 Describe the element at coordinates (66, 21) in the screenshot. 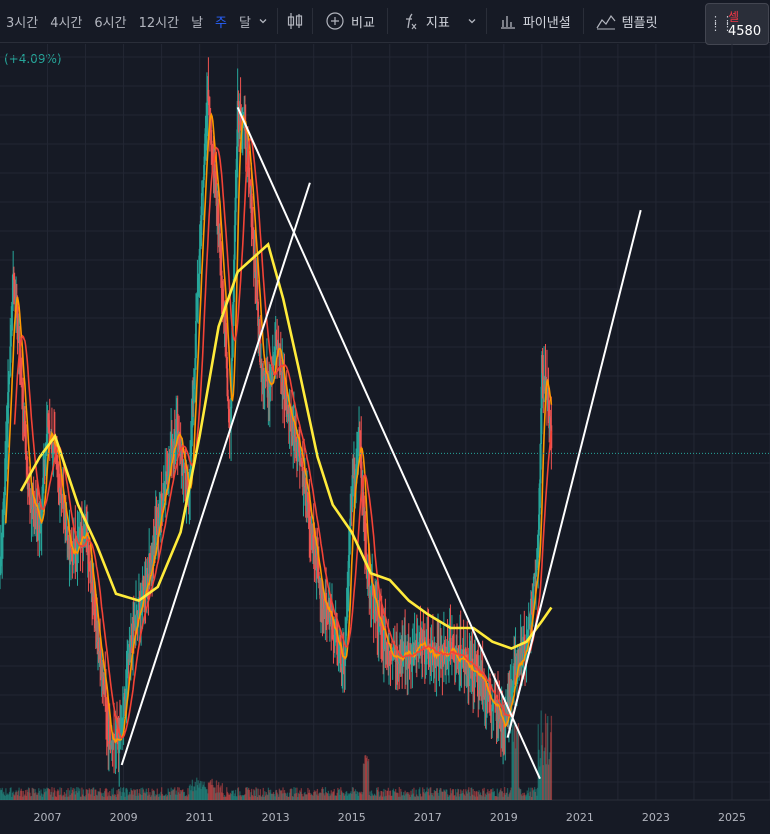

I see `timeframe-4h: 4시간` at that location.